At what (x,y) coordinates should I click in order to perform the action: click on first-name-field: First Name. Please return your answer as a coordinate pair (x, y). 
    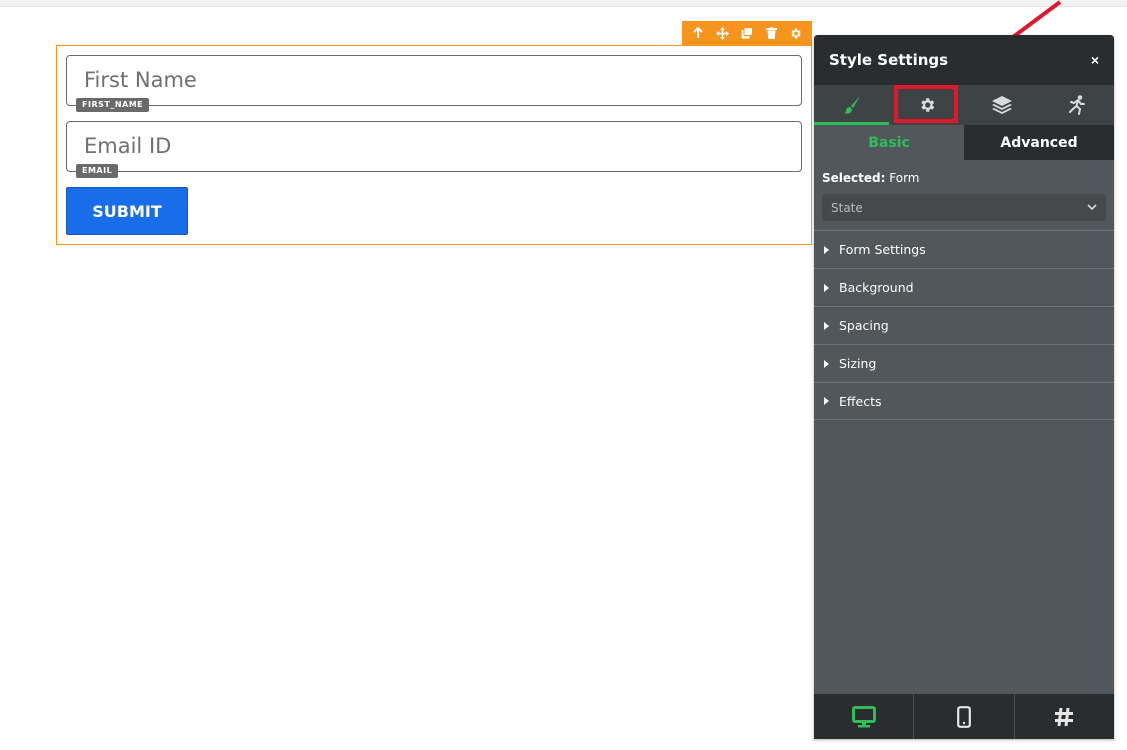
    Looking at the image, I should click on (434, 80).